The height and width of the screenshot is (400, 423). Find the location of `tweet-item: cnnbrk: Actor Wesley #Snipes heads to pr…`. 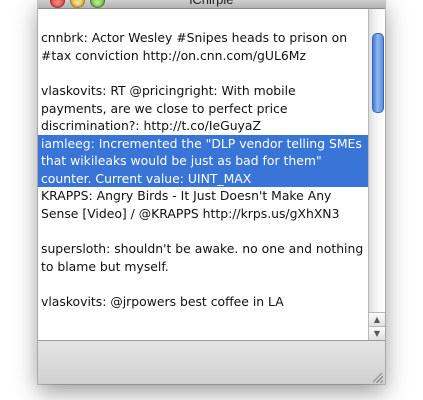

tweet-item: cnnbrk: Actor Wesley #Snipes heads to pr… is located at coordinates (203, 45).